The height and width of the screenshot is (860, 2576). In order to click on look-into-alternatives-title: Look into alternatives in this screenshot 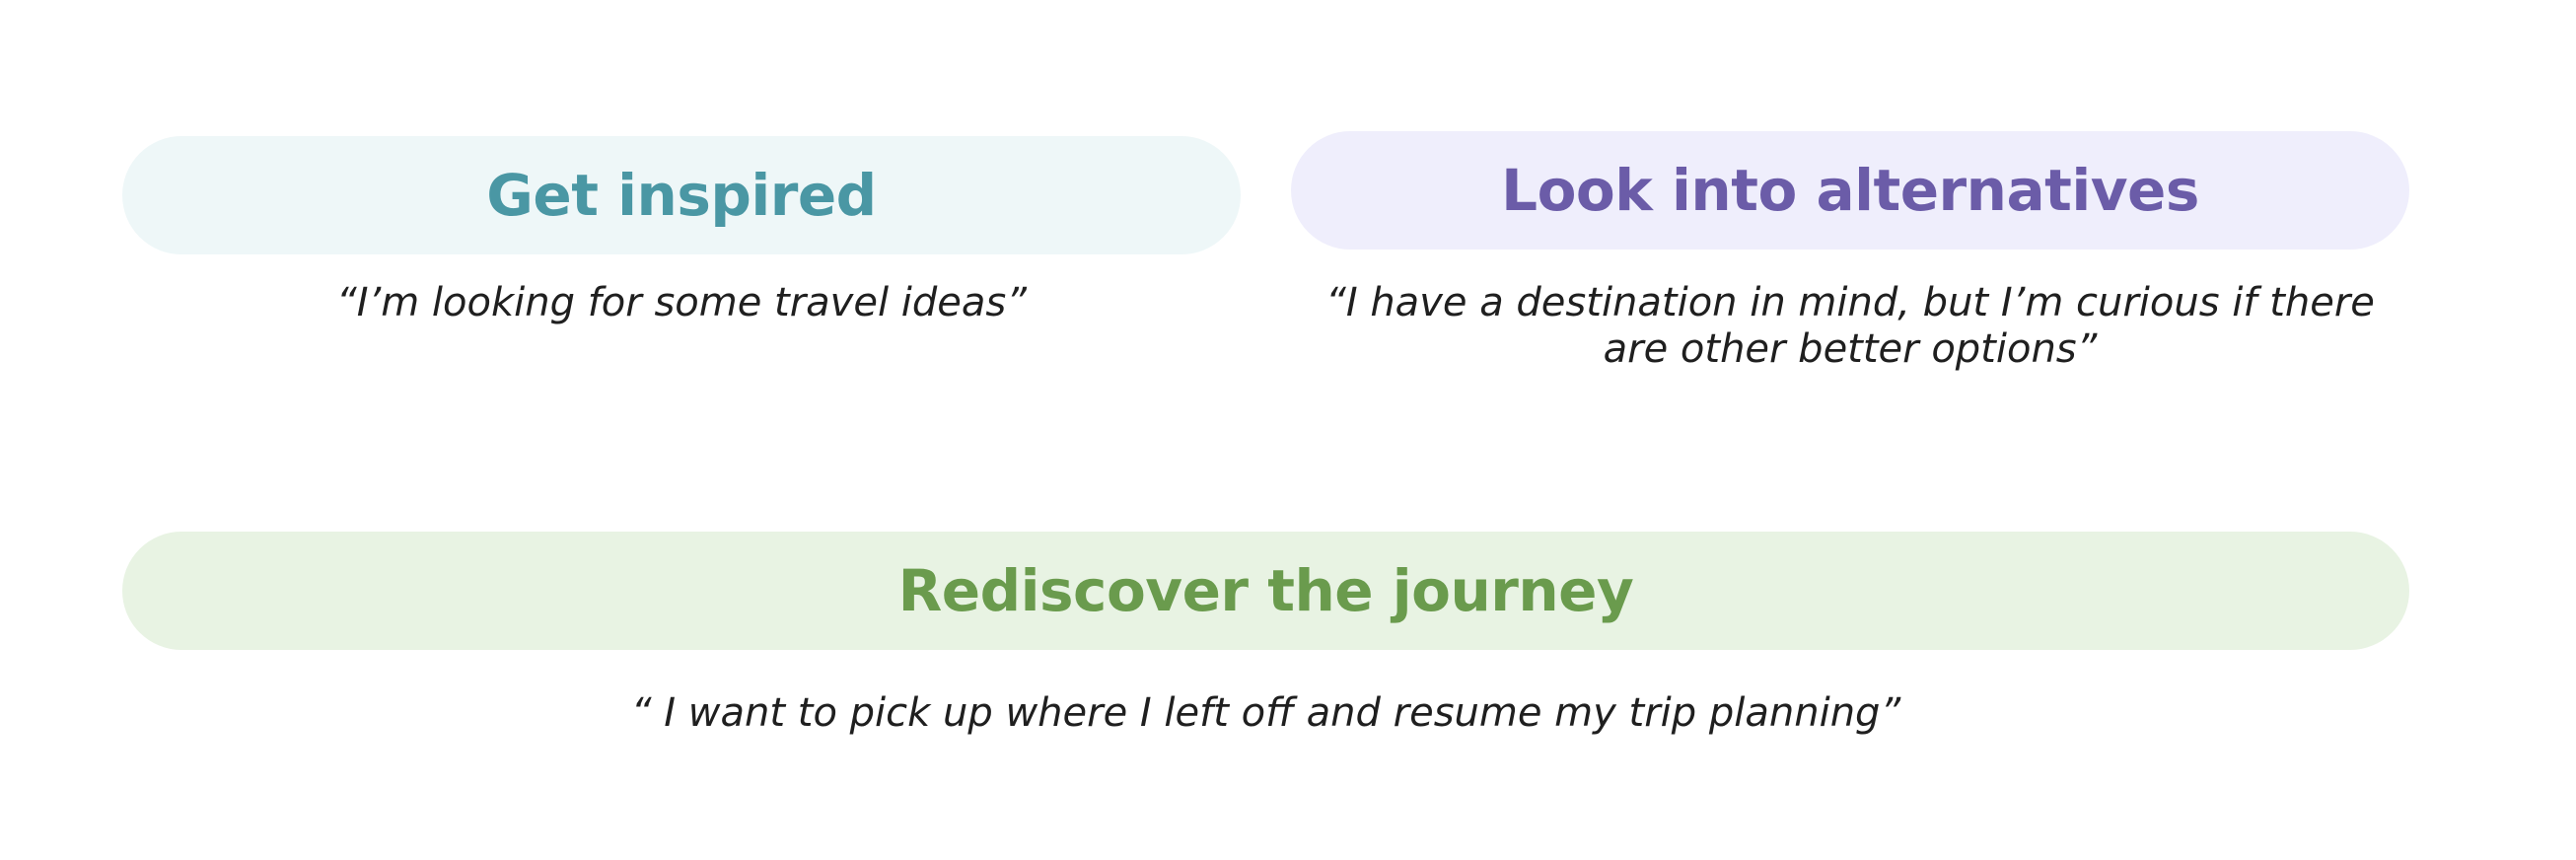, I will do `click(1850, 190)`.